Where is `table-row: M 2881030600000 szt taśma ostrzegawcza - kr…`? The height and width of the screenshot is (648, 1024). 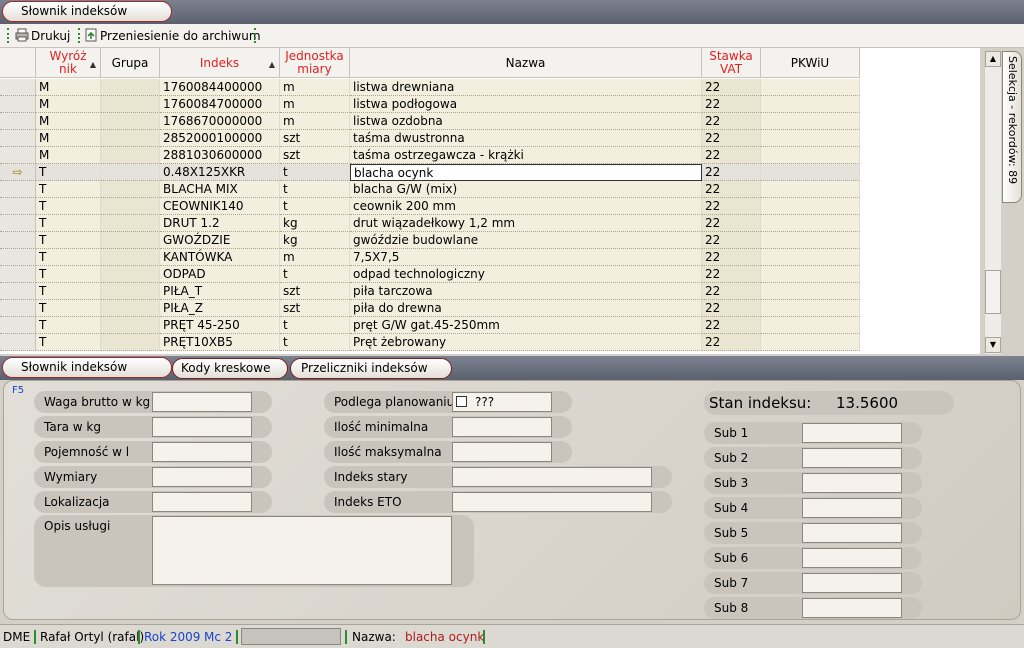
table-row: M 2881030600000 szt taśma ostrzegawcza - kr… is located at coordinates (430, 155).